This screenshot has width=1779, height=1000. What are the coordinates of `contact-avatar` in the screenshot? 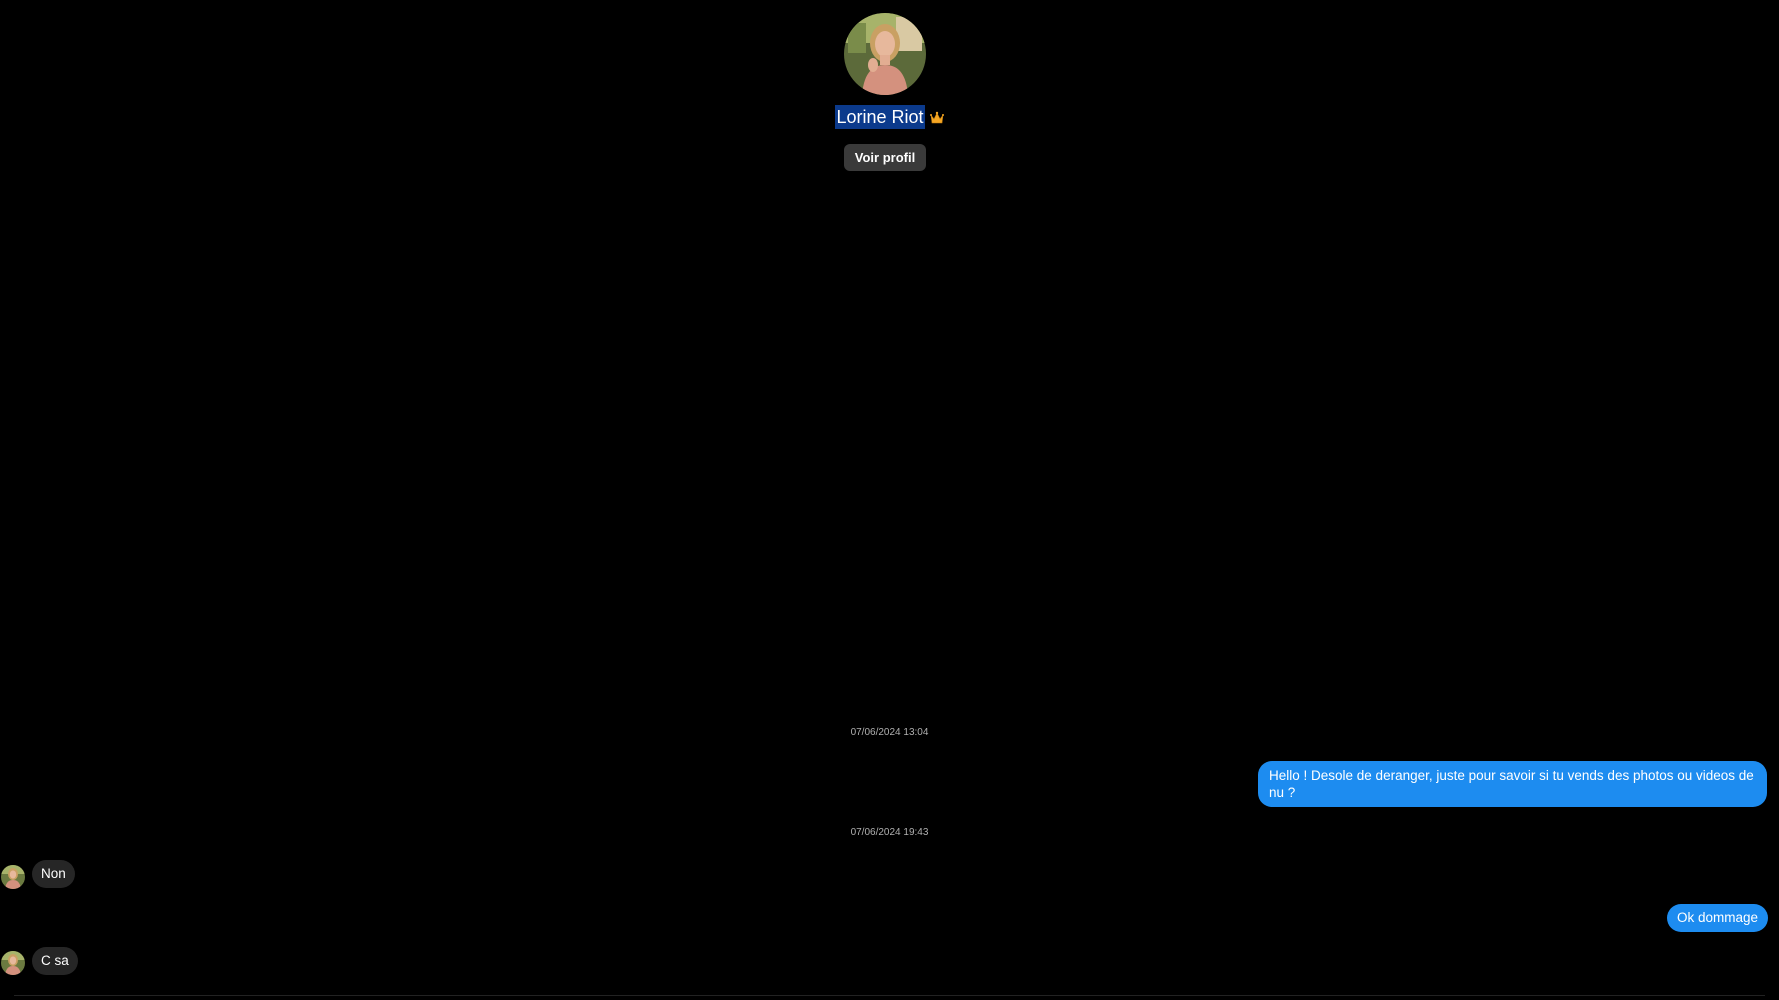 It's located at (885, 54).